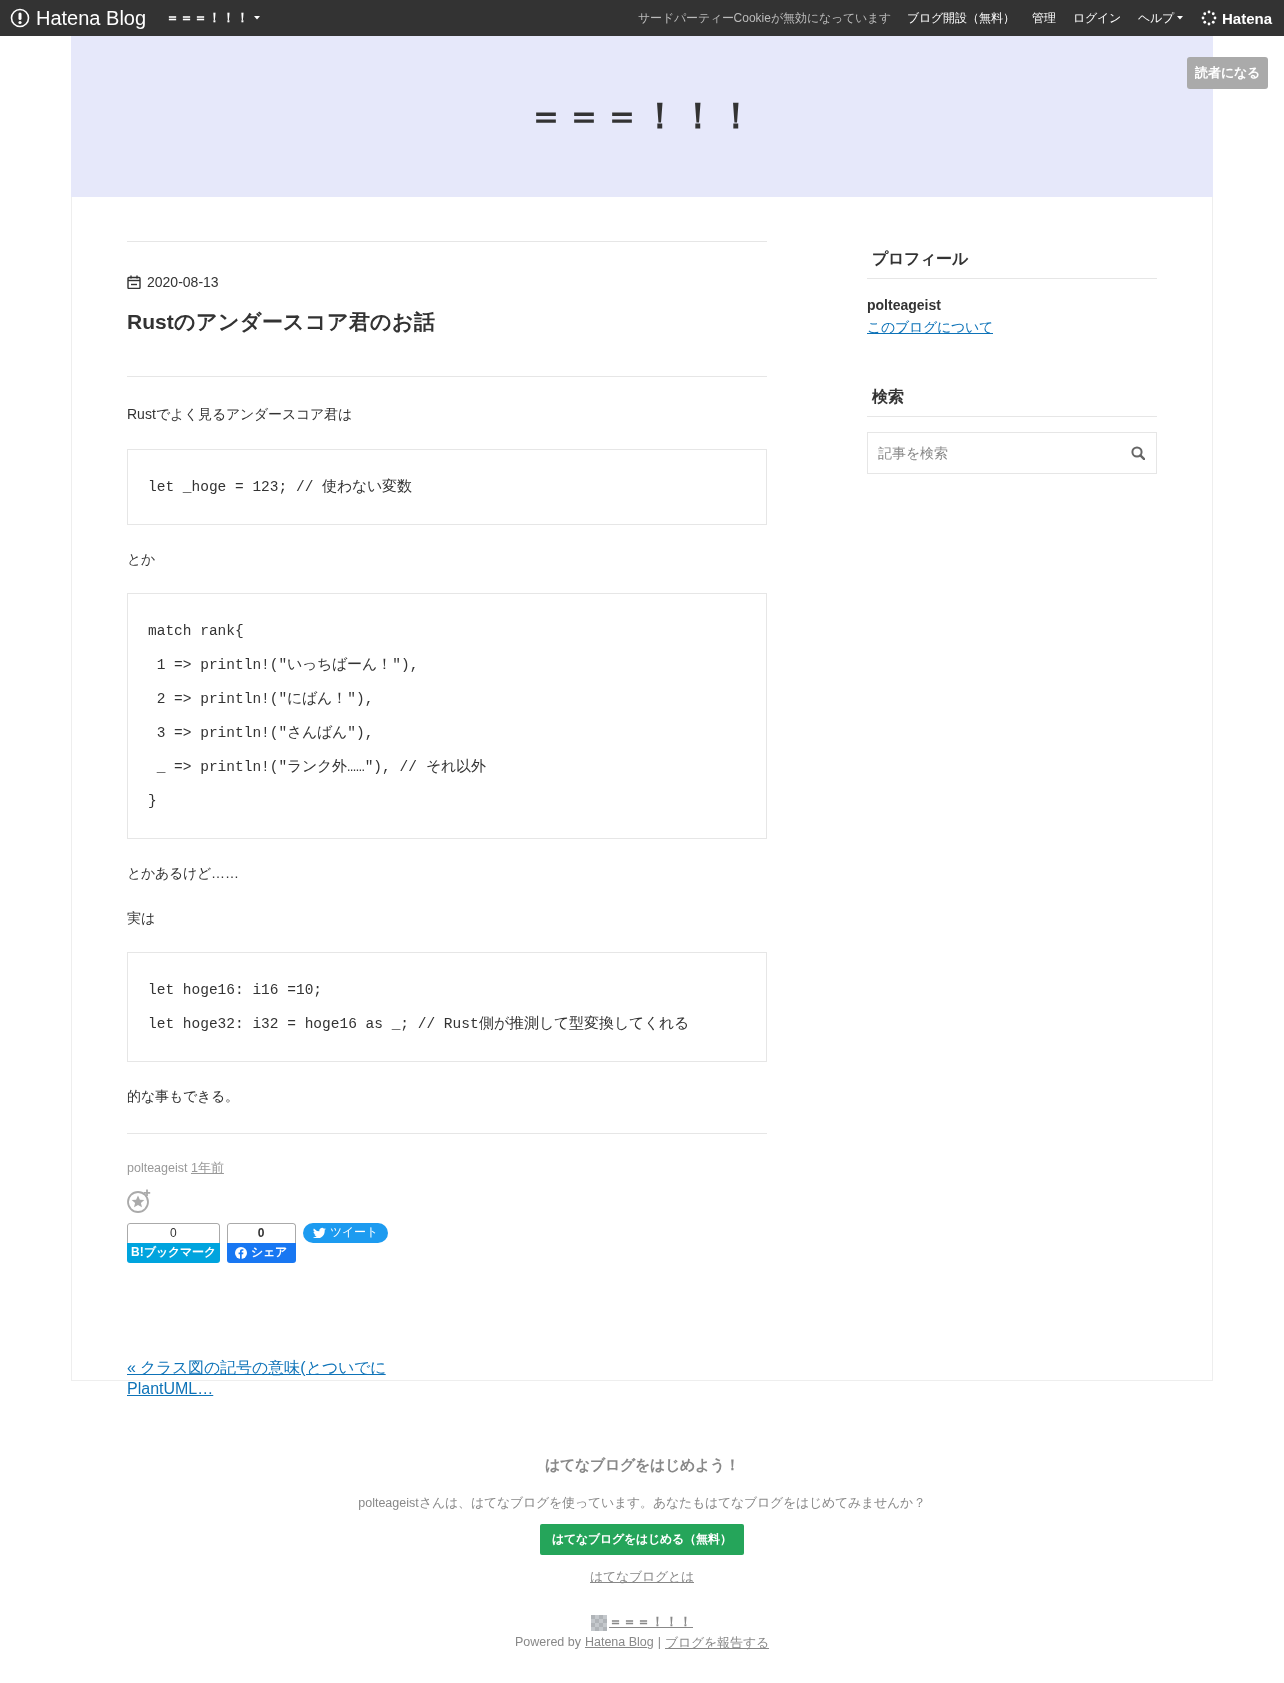  Describe the element at coordinates (321, 767) in the screenshot. I see `code-line: _ => println!("ランク外……"), // それ以外` at that location.